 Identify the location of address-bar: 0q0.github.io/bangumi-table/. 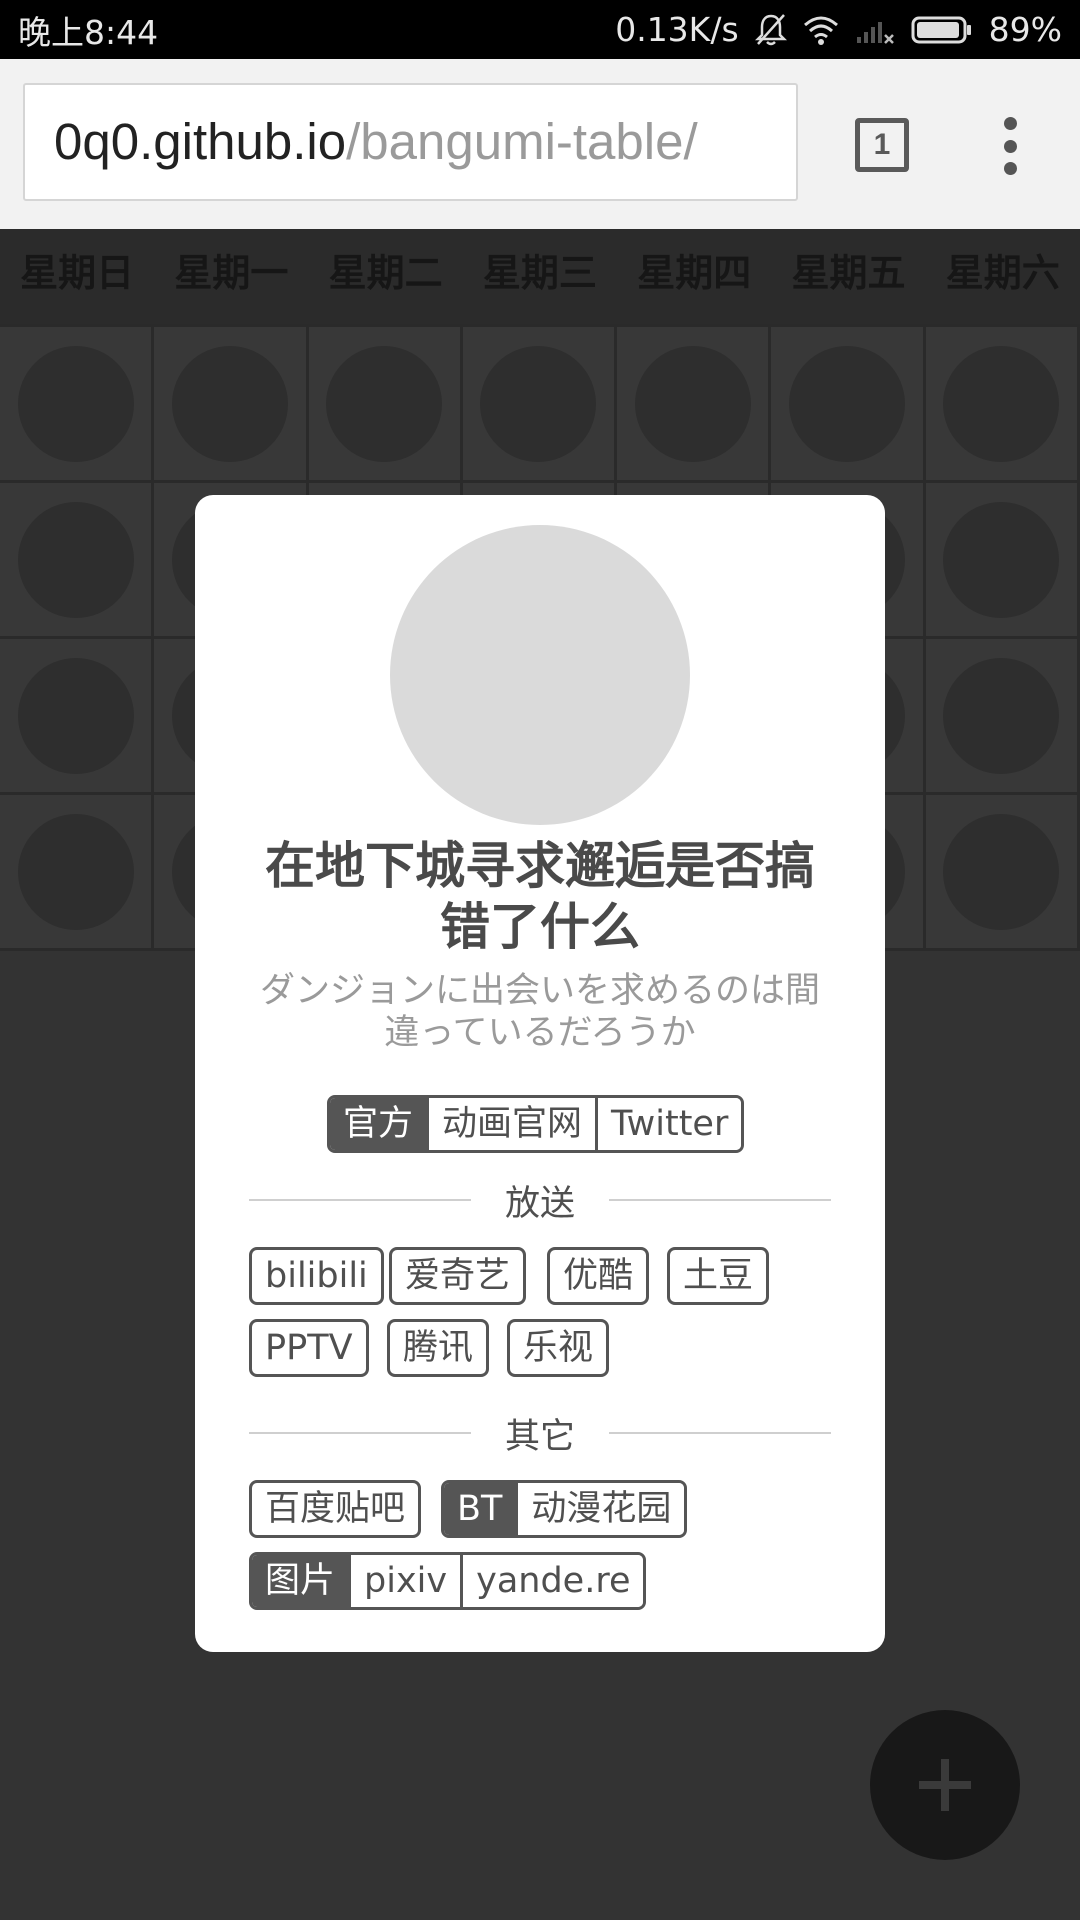
(410, 142).